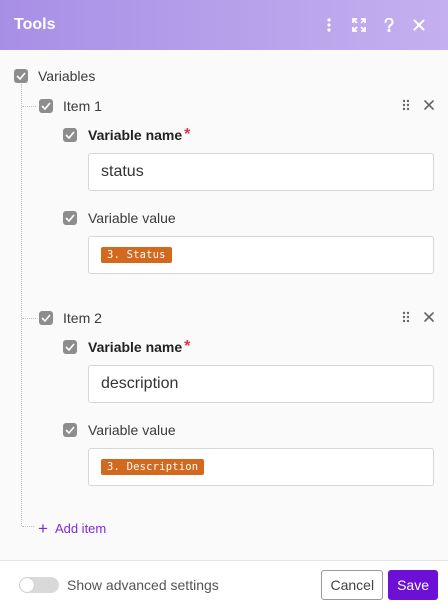  I want to click on panel-title: Tools, so click(35, 24).